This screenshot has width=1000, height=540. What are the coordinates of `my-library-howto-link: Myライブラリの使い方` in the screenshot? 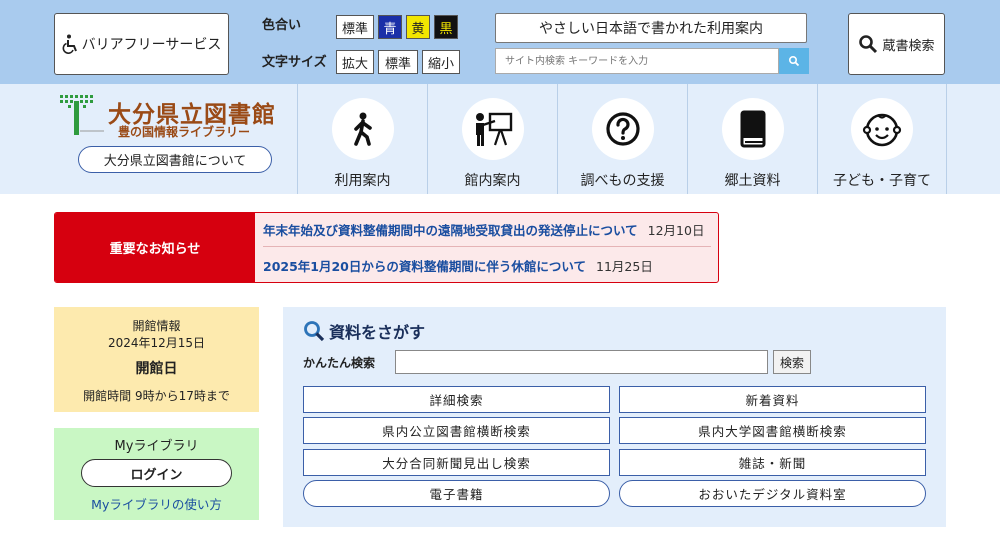 It's located at (156, 503).